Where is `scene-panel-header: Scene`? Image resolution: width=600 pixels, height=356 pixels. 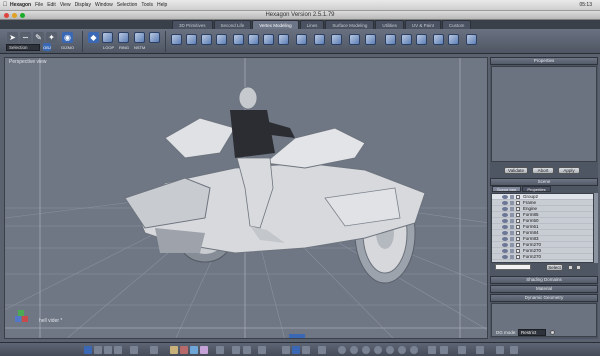
scene-panel-header: Scene is located at coordinates (544, 182).